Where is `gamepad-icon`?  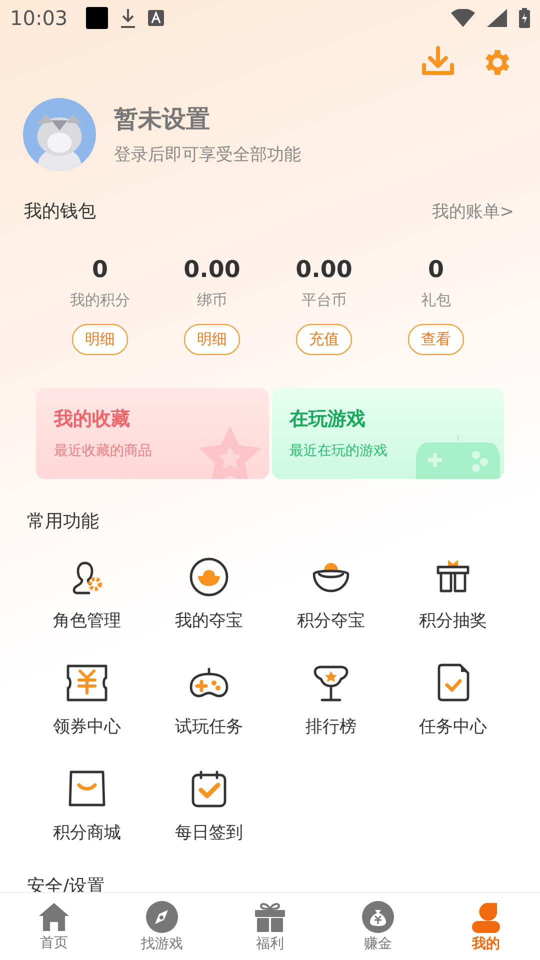
gamepad-icon is located at coordinates (458, 456).